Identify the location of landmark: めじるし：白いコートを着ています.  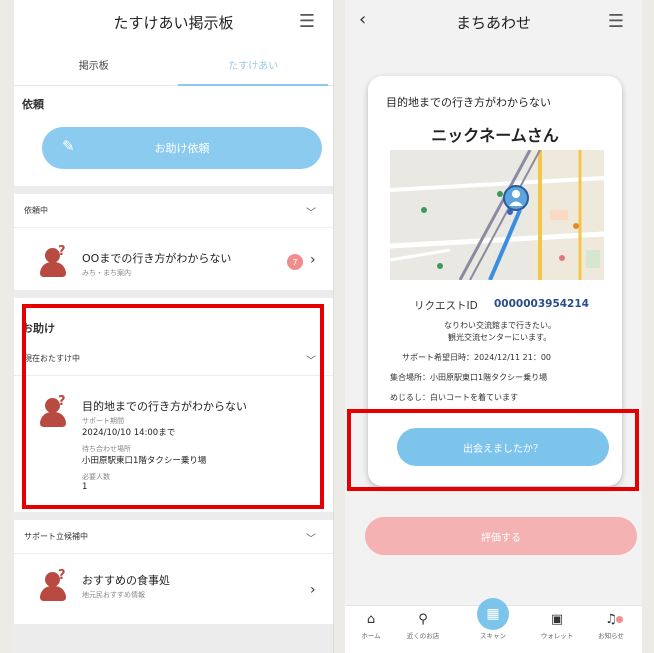
(454, 397).